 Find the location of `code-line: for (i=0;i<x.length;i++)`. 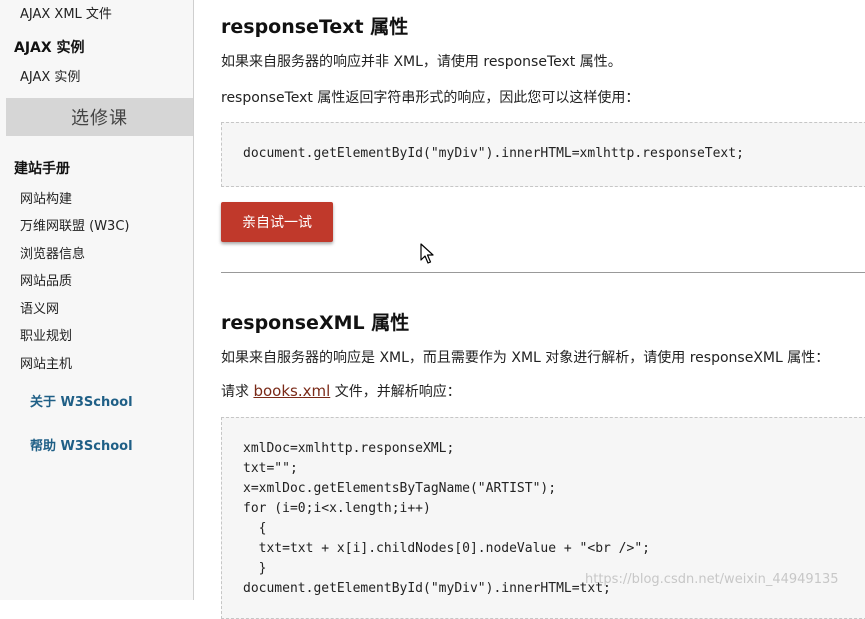

code-line: for (i=0;i<x.length;i++) is located at coordinates (337, 508).